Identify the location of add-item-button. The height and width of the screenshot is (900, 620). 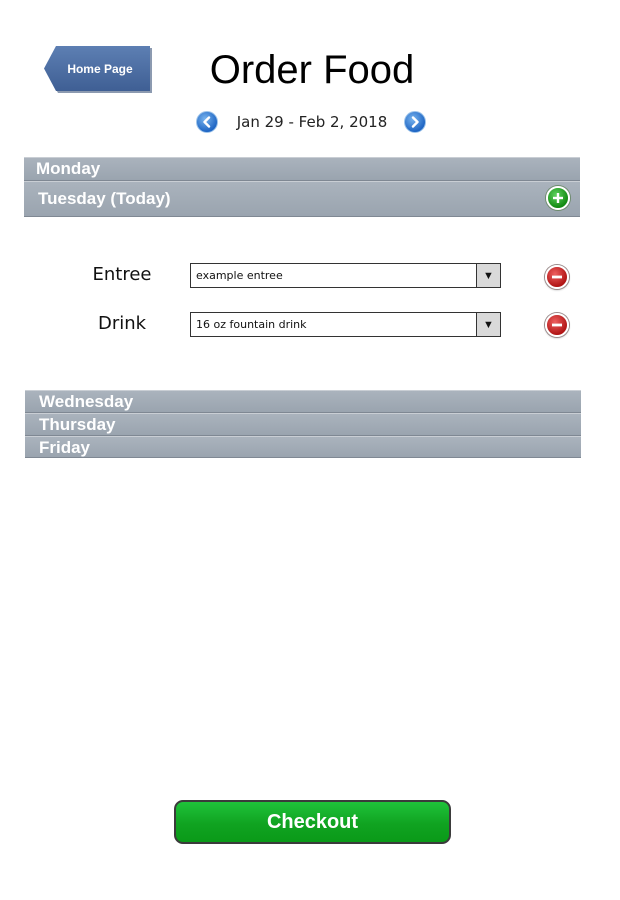
(558, 198).